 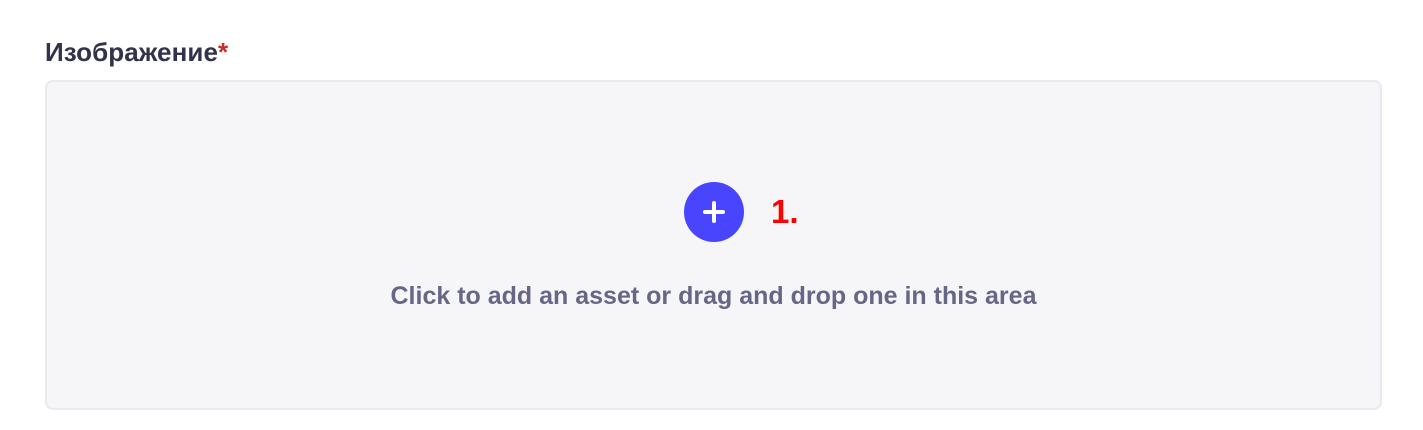 I want to click on field-label-text: Изображение, so click(x=132, y=52).